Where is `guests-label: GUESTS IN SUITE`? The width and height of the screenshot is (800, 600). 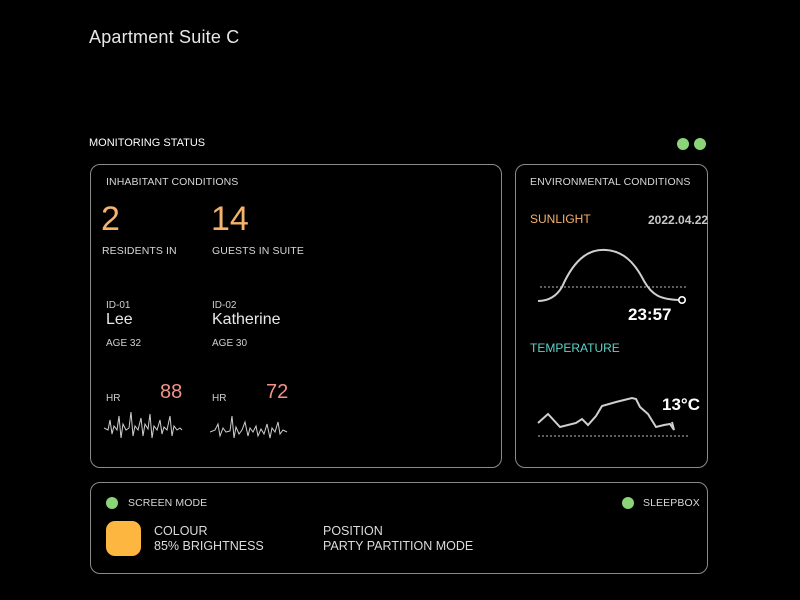 guests-label: GUESTS IN SUITE is located at coordinates (258, 251).